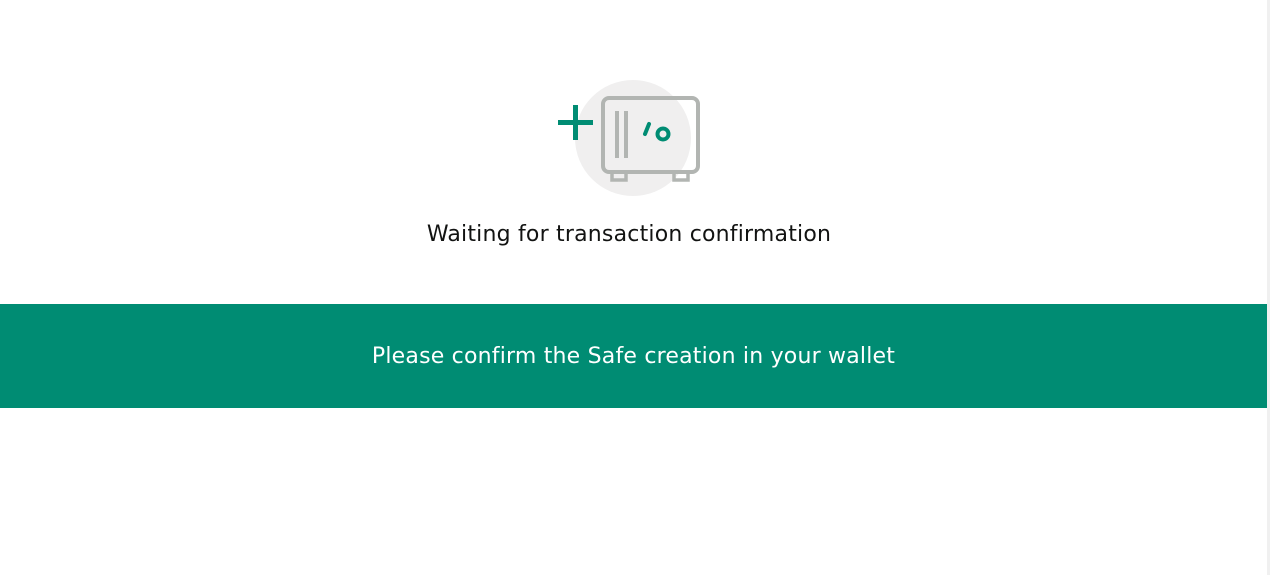 The height and width of the screenshot is (575, 1270). Describe the element at coordinates (629, 234) in the screenshot. I see `waiting-status-text: Waiting for transaction confirmation` at that location.